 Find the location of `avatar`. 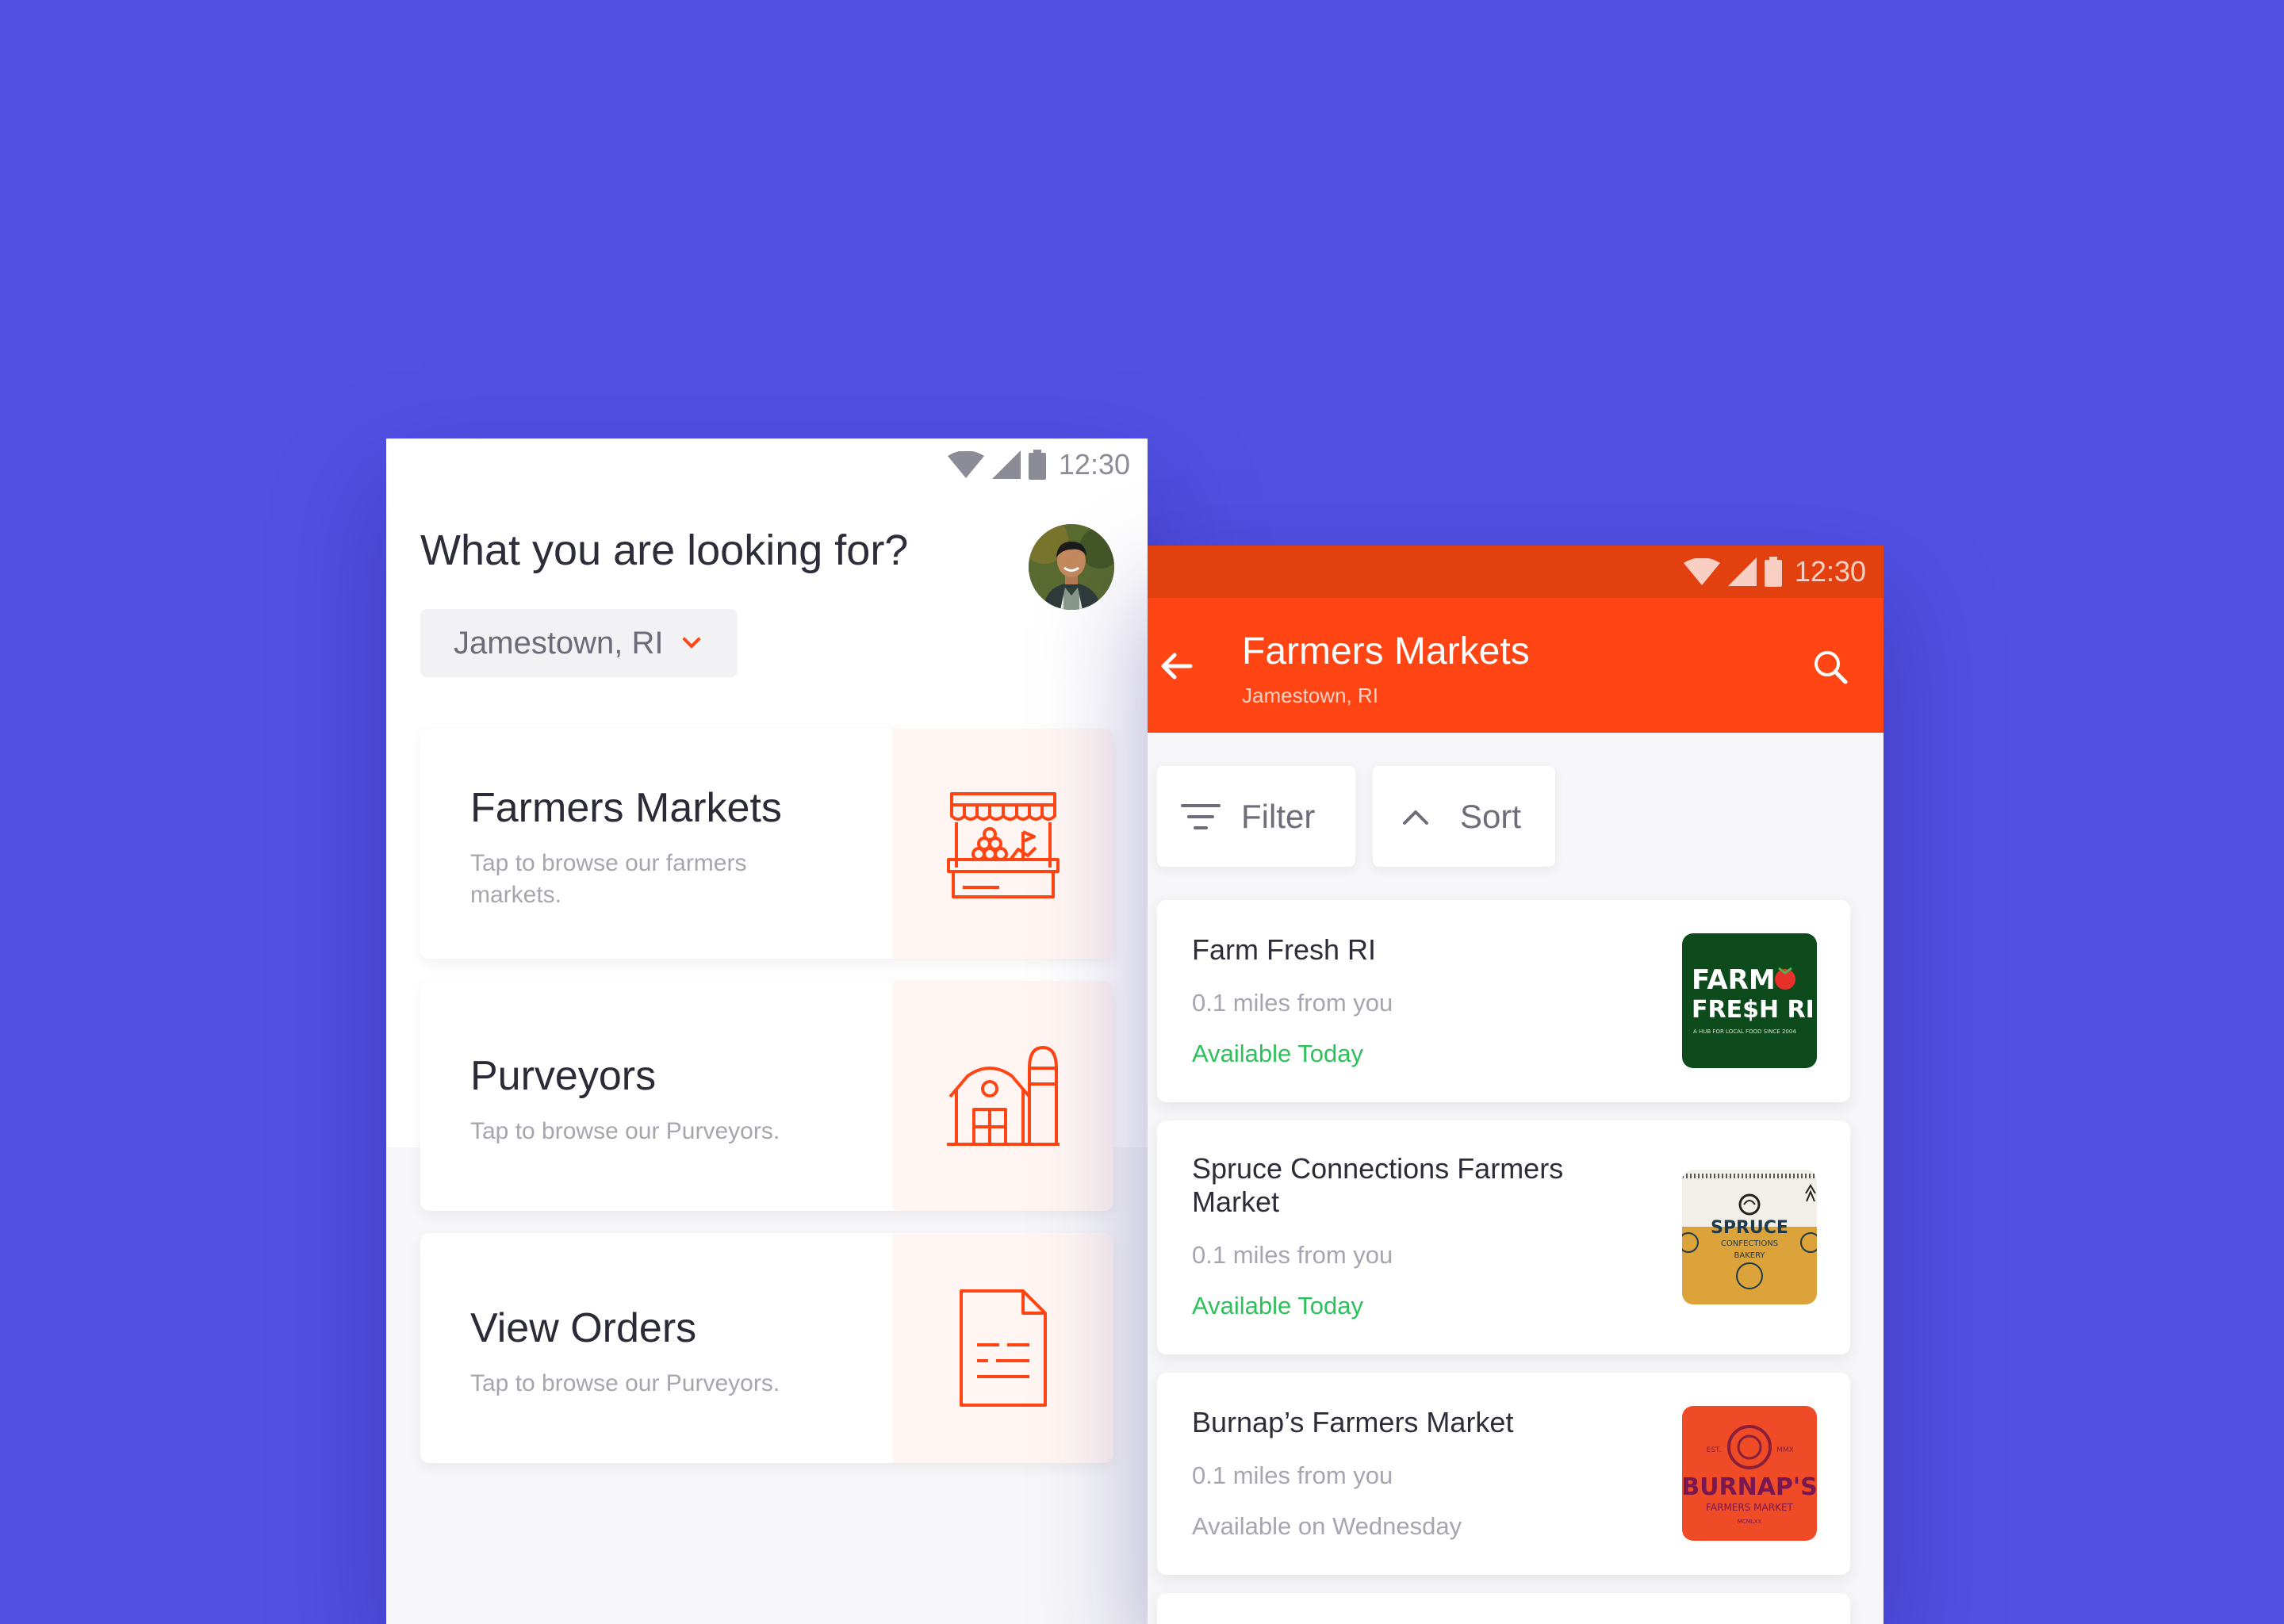

avatar is located at coordinates (1071, 567).